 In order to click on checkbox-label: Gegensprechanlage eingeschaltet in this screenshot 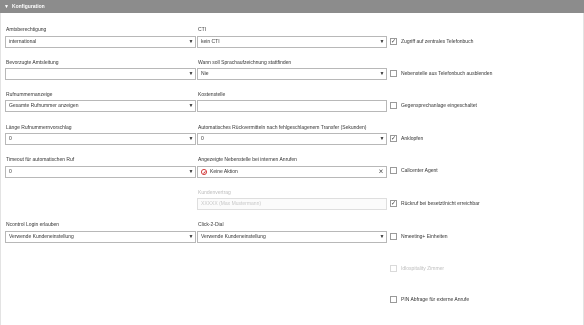, I will do `click(439, 105)`.